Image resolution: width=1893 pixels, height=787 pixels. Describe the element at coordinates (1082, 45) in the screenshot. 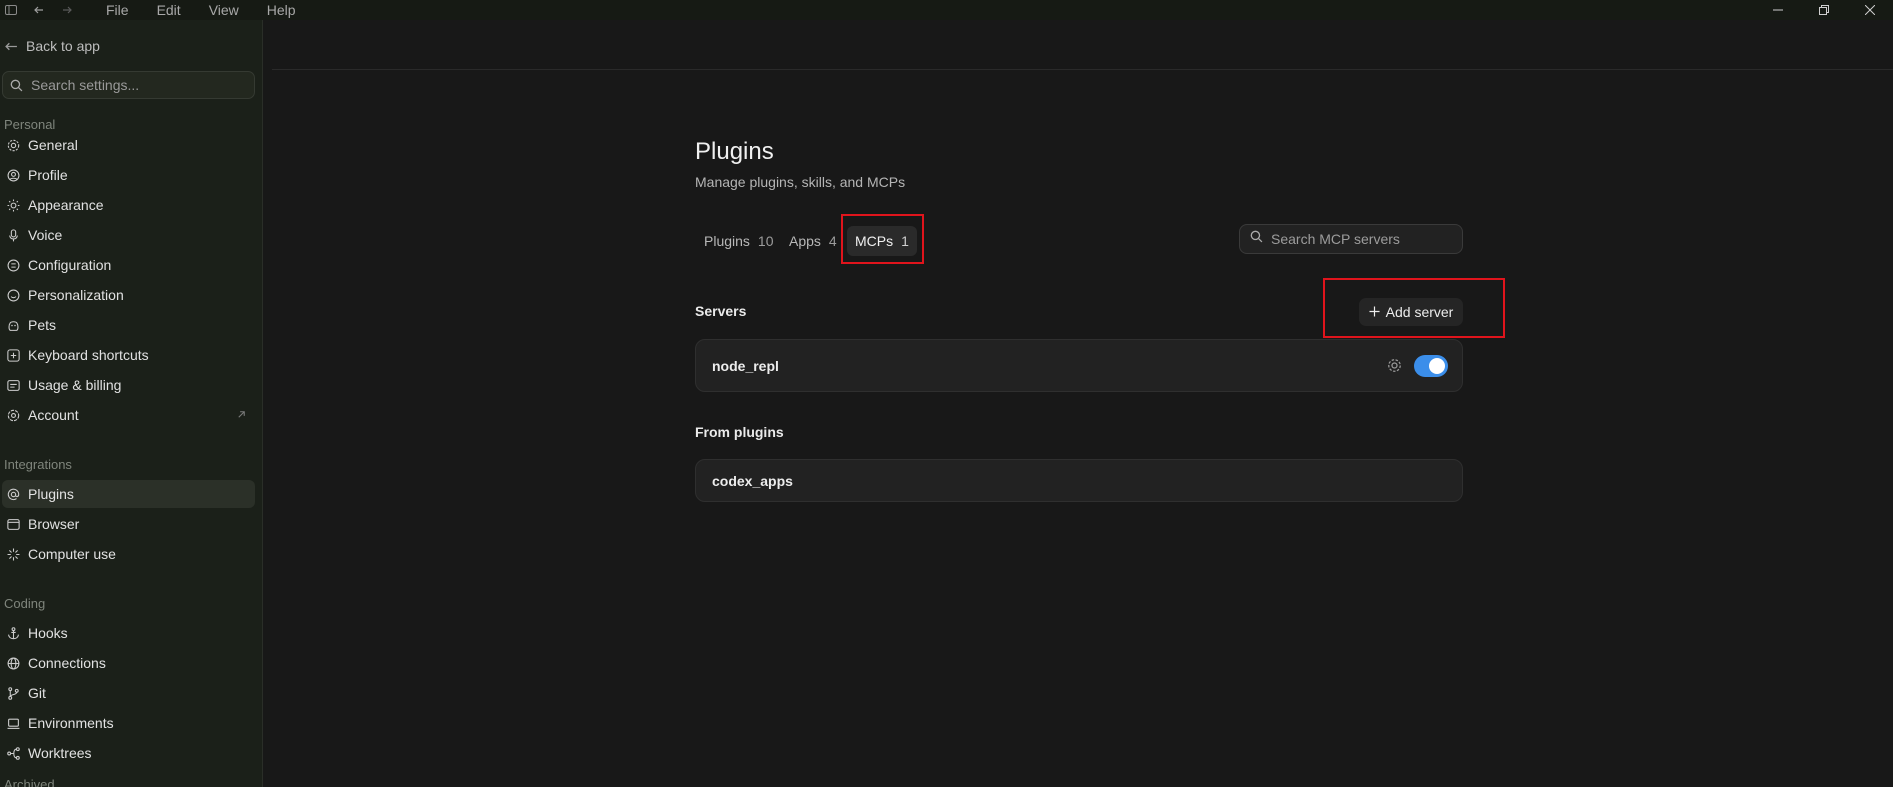

I see `main-top-bar` at that location.